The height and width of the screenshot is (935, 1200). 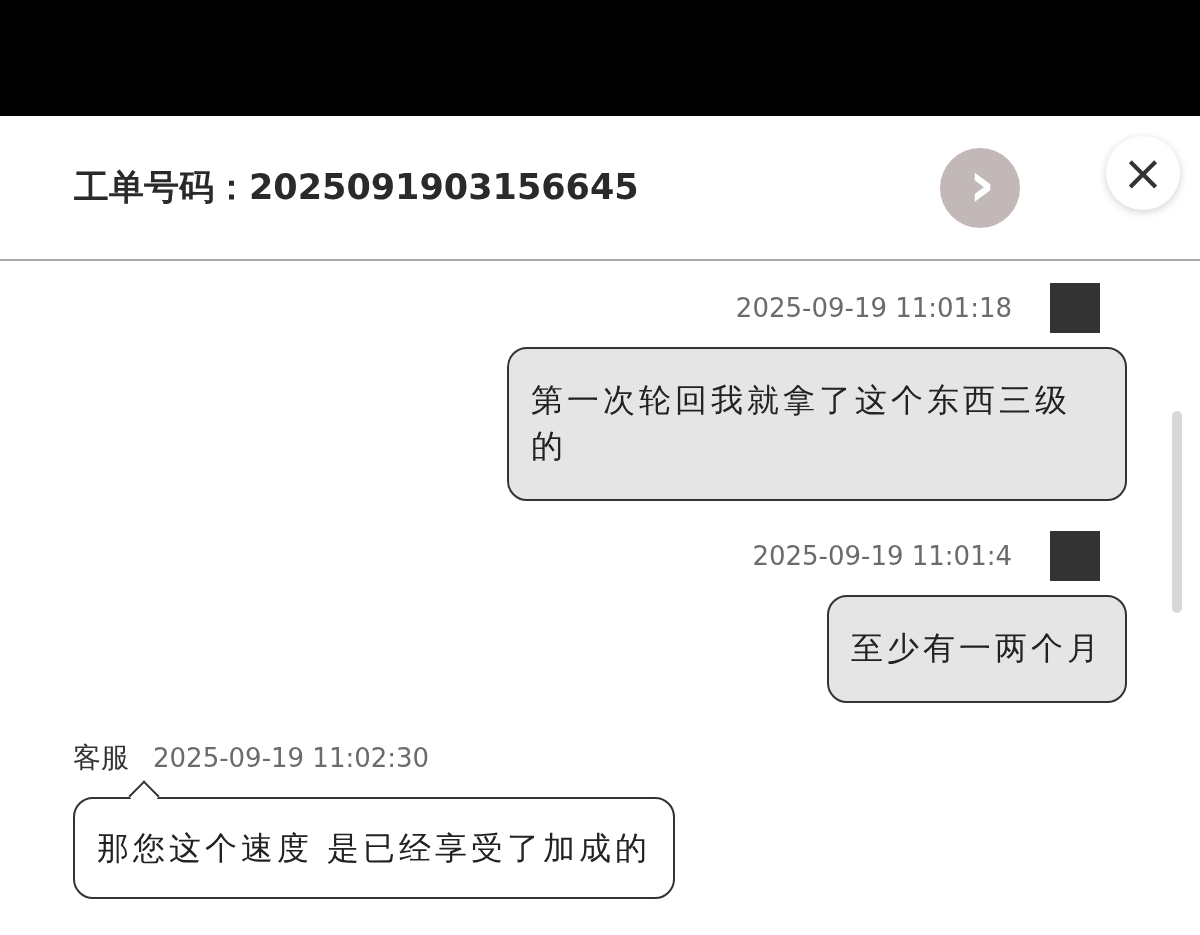 What do you see at coordinates (374, 848) in the screenshot?
I see `message-bubble: 那您这个速度 是已经享受了加成的` at bounding box center [374, 848].